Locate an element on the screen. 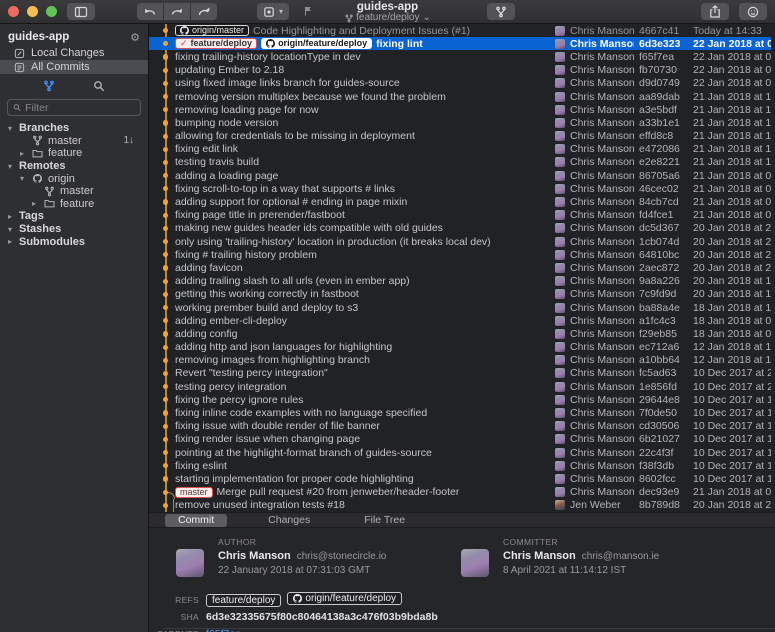 This screenshot has width=775, height=632. ref-badge-origin-master: origin/master is located at coordinates (212, 31).